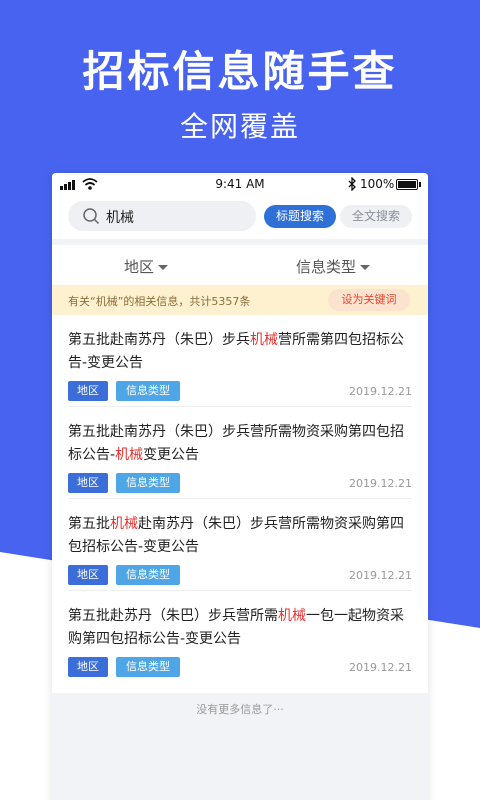 This screenshot has width=480, height=800. Describe the element at coordinates (236, 535) in the screenshot. I see `item-title: 第五批机械赴南苏丹（朱巴）步兵营所需物资采购第四包招标公告-变更公告` at that location.